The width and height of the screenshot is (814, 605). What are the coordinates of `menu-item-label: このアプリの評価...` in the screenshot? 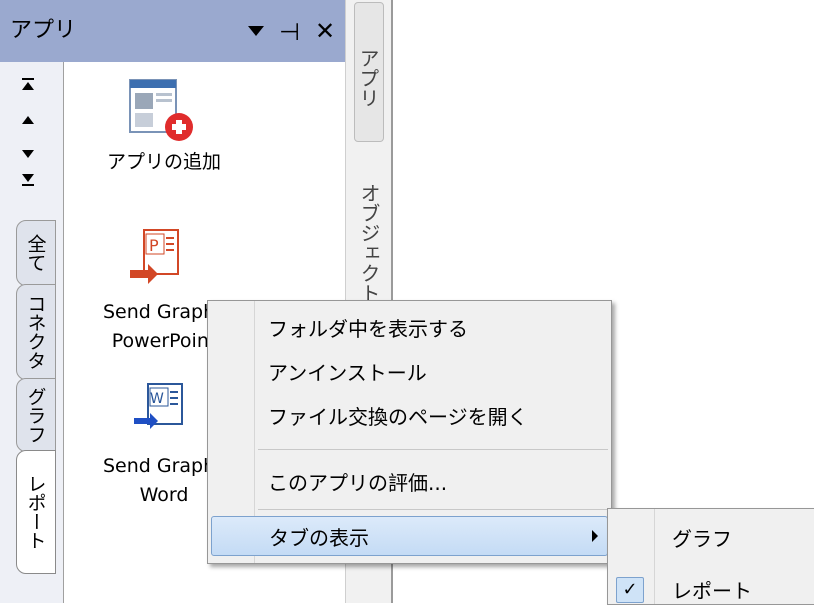 It's located at (358, 483).